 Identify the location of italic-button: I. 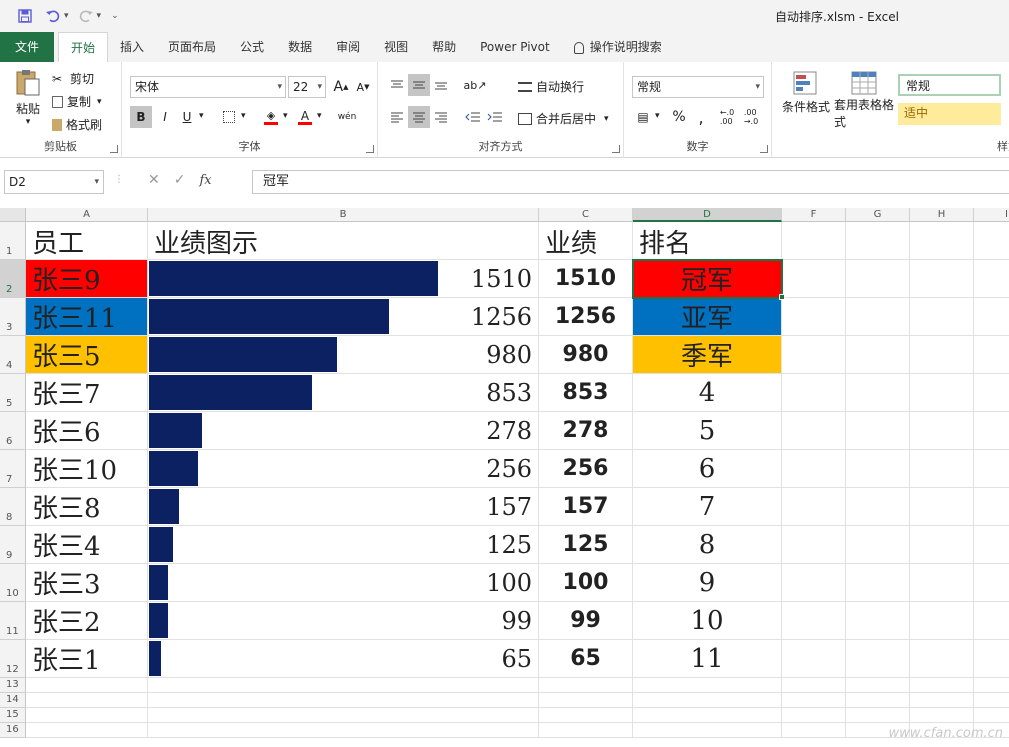
(165, 117).